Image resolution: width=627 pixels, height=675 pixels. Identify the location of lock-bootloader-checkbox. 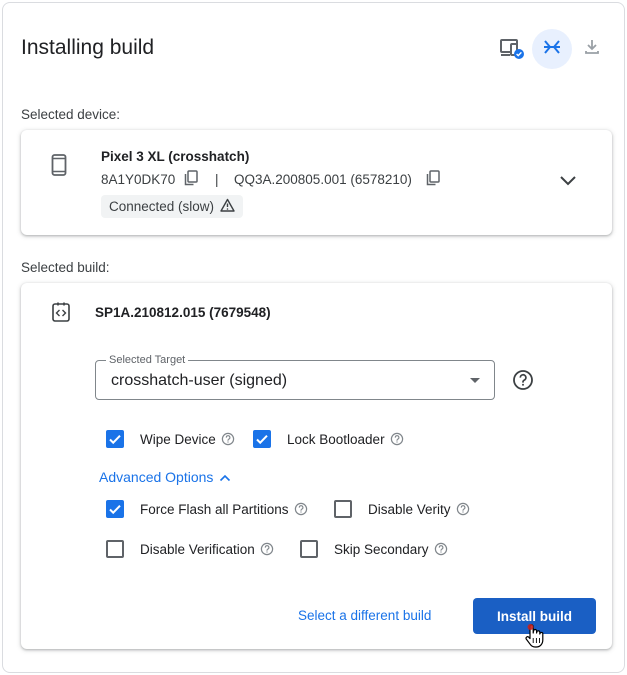
(262, 439).